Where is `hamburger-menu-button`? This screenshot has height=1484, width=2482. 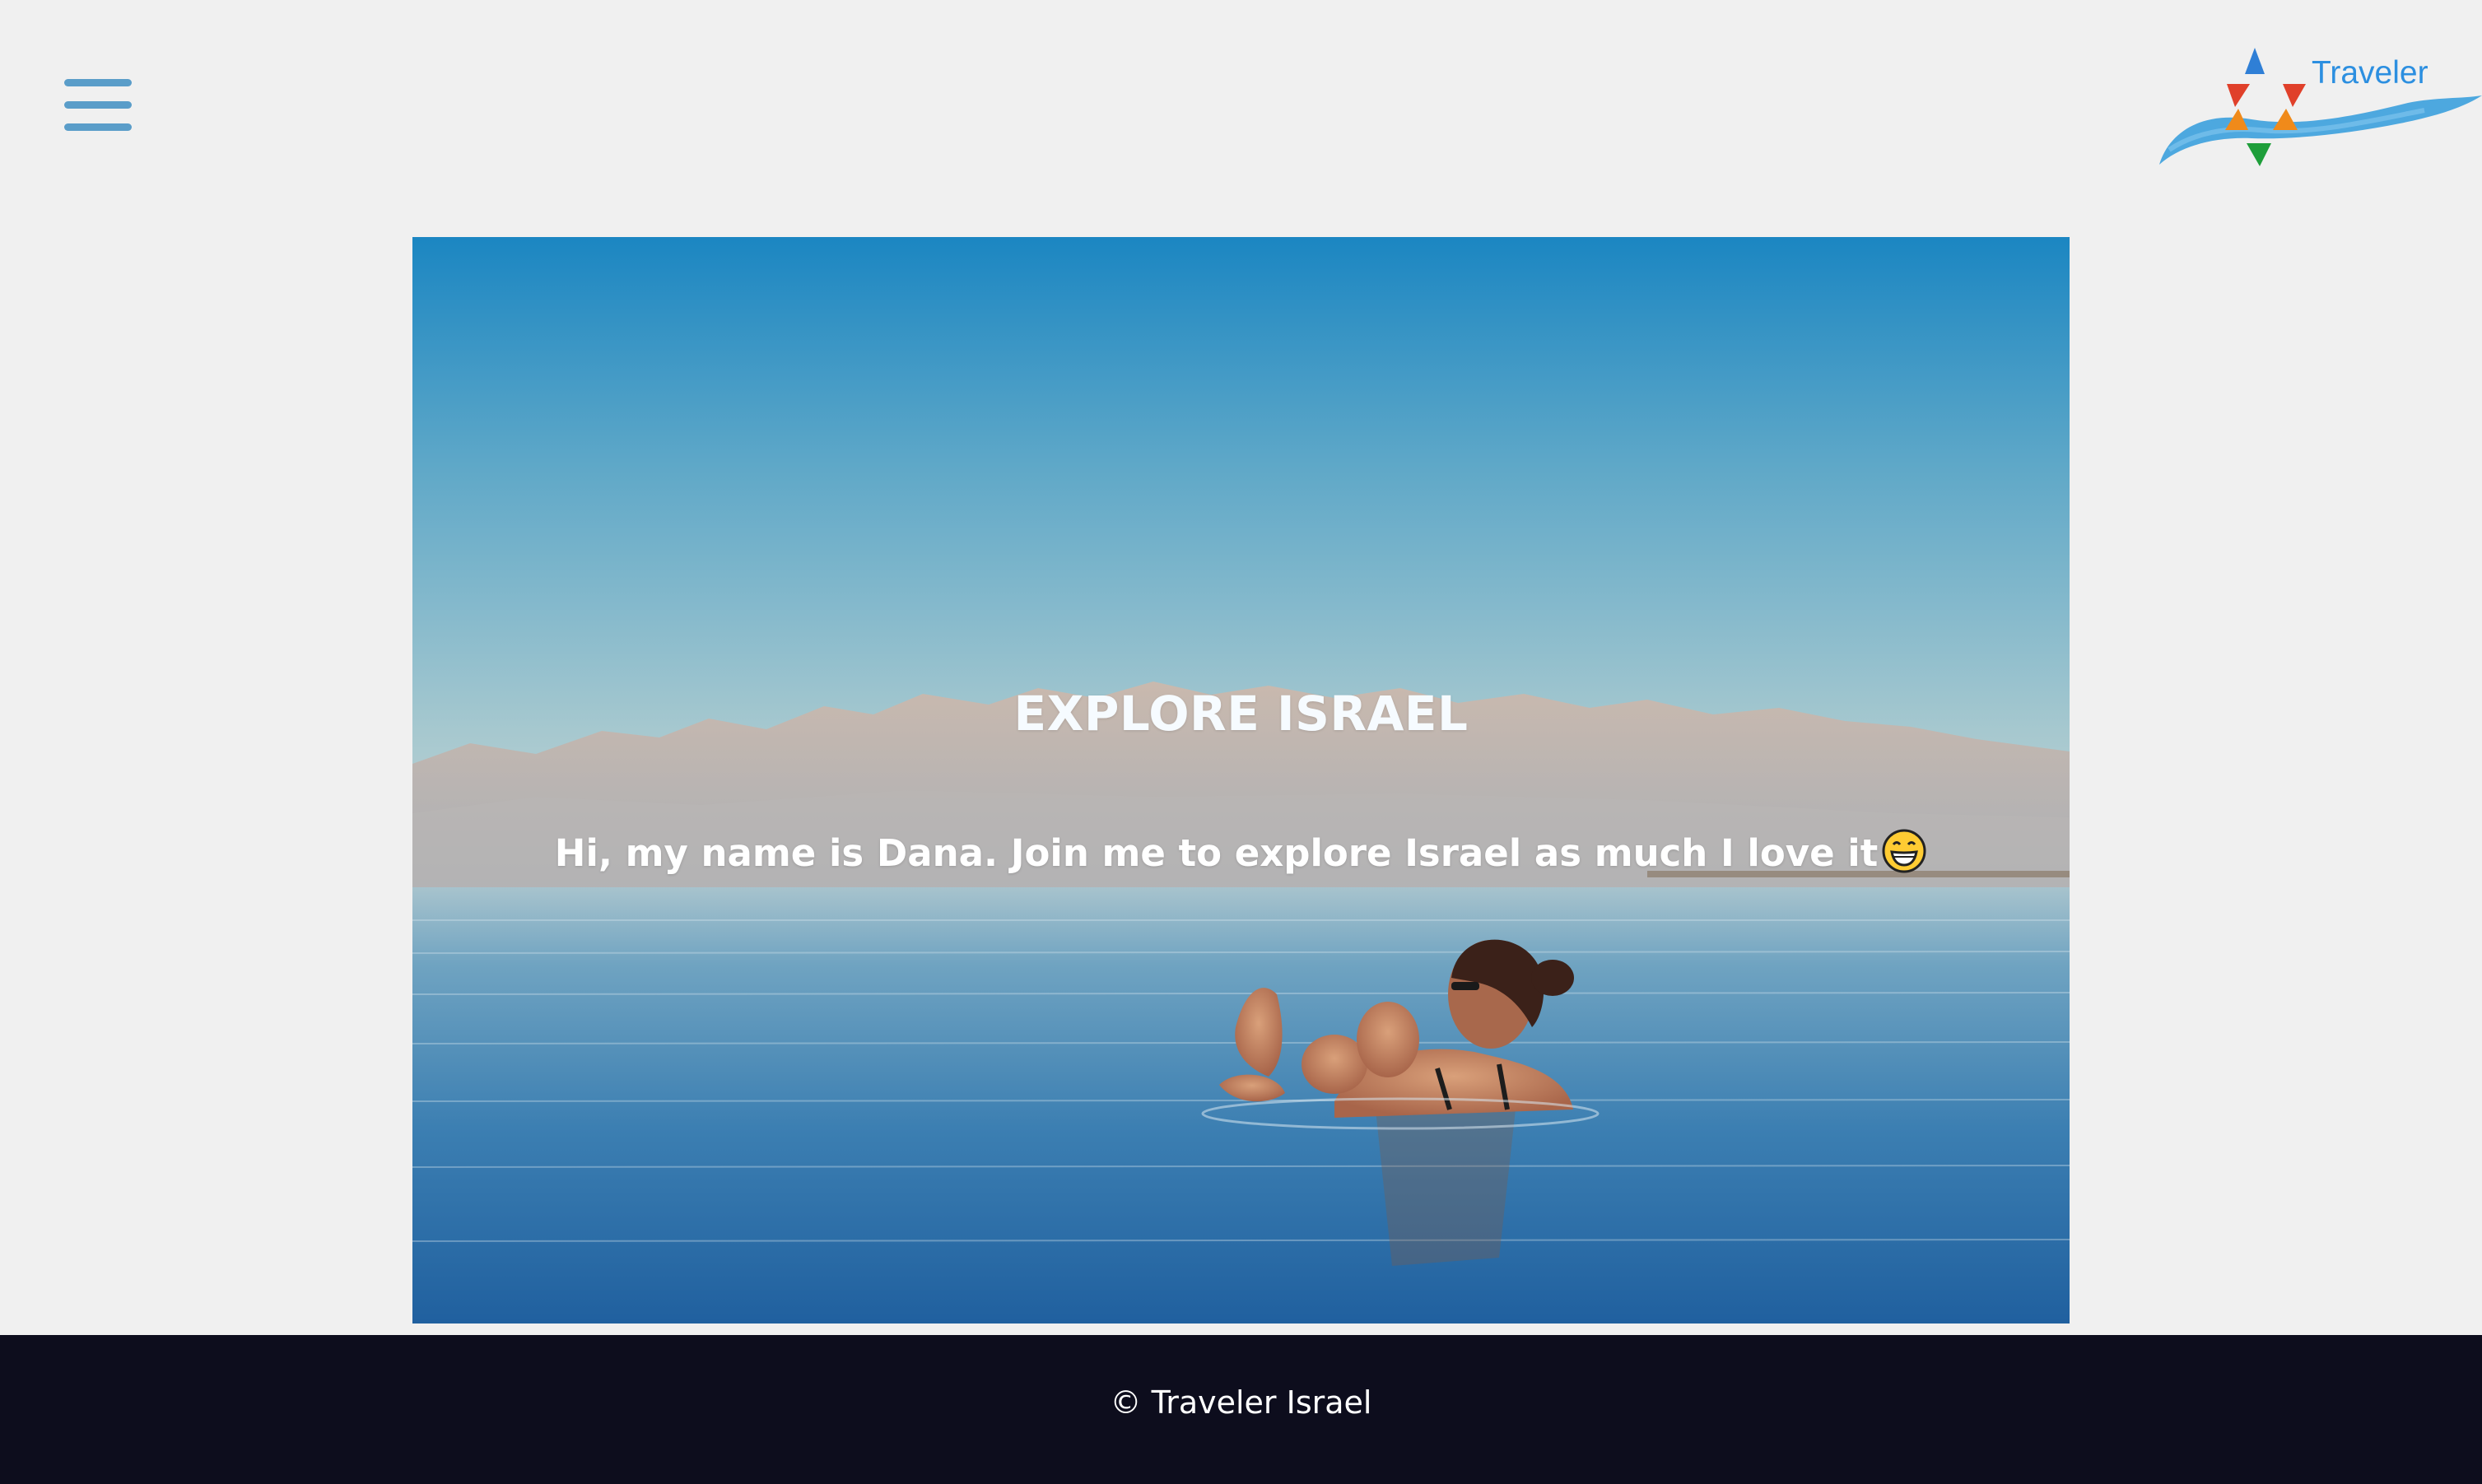
hamburger-menu-button is located at coordinates (99, 106).